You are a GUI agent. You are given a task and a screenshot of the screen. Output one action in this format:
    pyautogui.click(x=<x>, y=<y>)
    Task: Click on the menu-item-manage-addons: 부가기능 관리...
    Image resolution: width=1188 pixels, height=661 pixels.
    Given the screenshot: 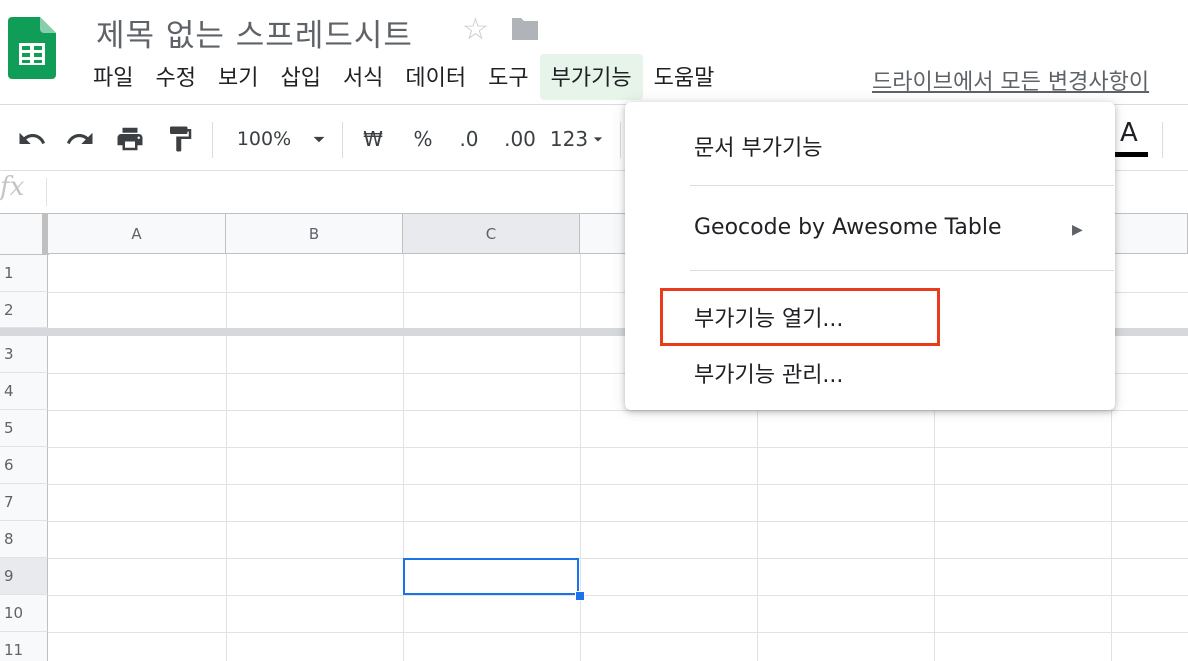 What is the action you would take?
    pyautogui.click(x=768, y=373)
    